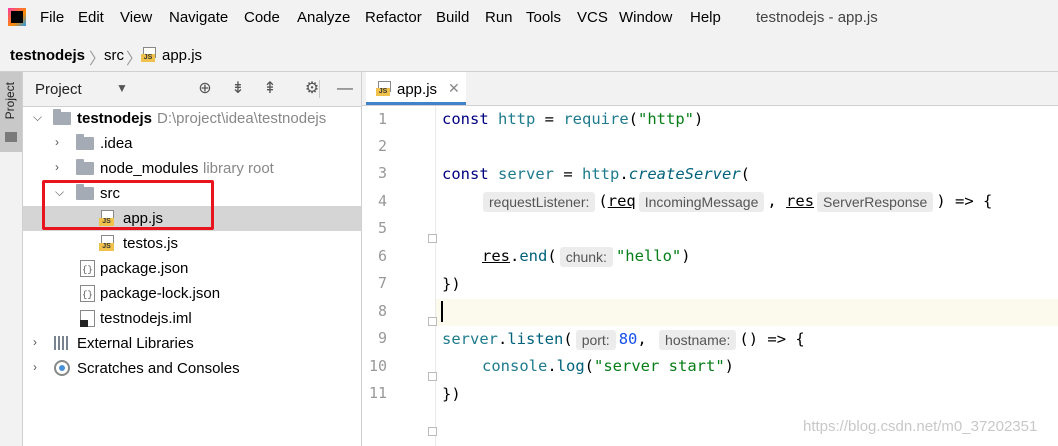 The image size is (1058, 446). What do you see at coordinates (91, 17) in the screenshot?
I see `menu-edit: Edit` at bounding box center [91, 17].